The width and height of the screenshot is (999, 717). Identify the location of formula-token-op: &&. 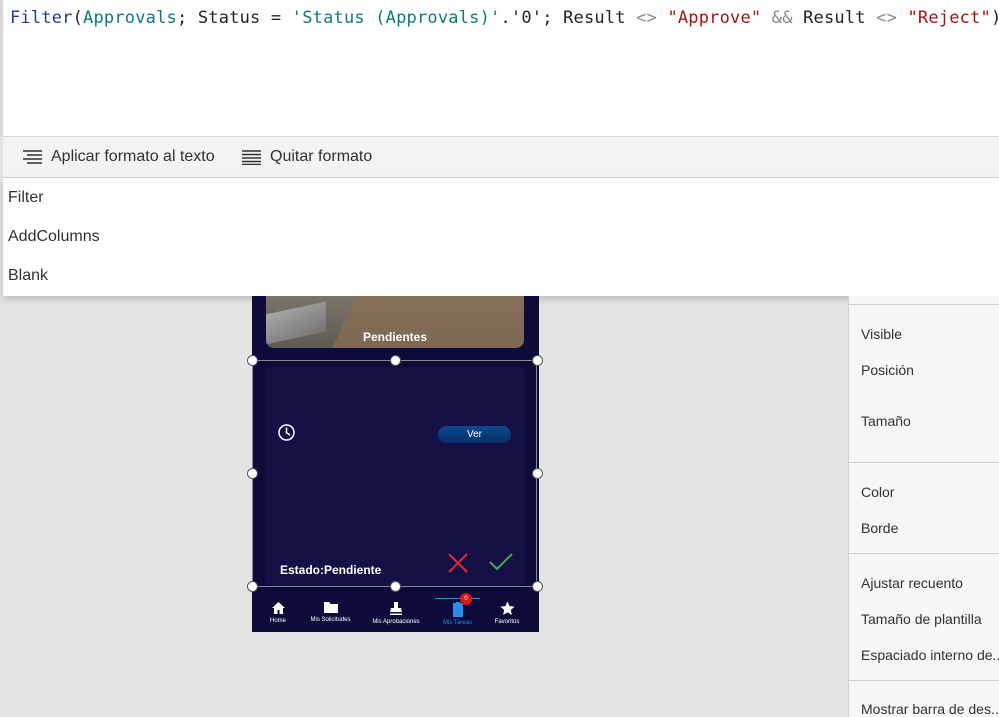
(782, 18).